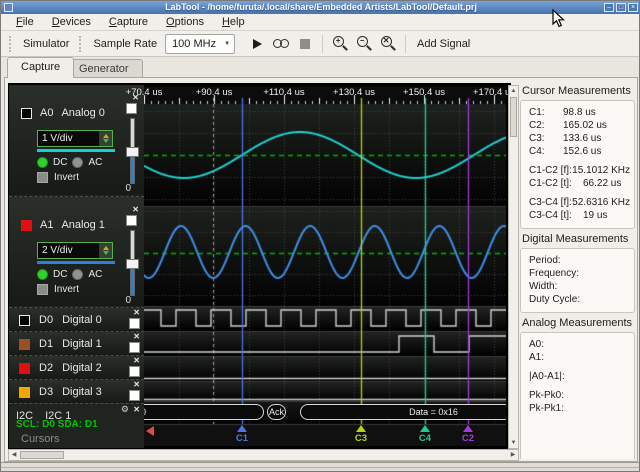 The image size is (640, 472). I want to click on zoom-all-button: ✕, so click(388, 44).